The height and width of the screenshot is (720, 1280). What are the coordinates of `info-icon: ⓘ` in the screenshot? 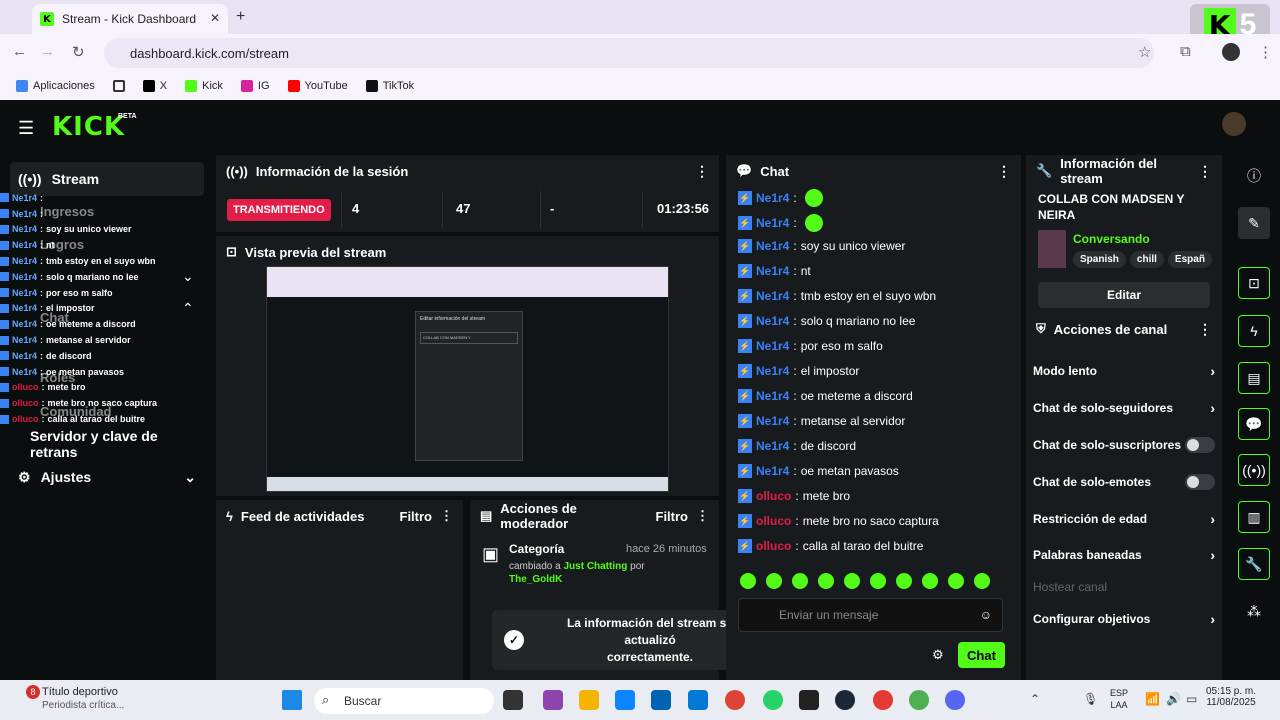 It's located at (1254, 176).